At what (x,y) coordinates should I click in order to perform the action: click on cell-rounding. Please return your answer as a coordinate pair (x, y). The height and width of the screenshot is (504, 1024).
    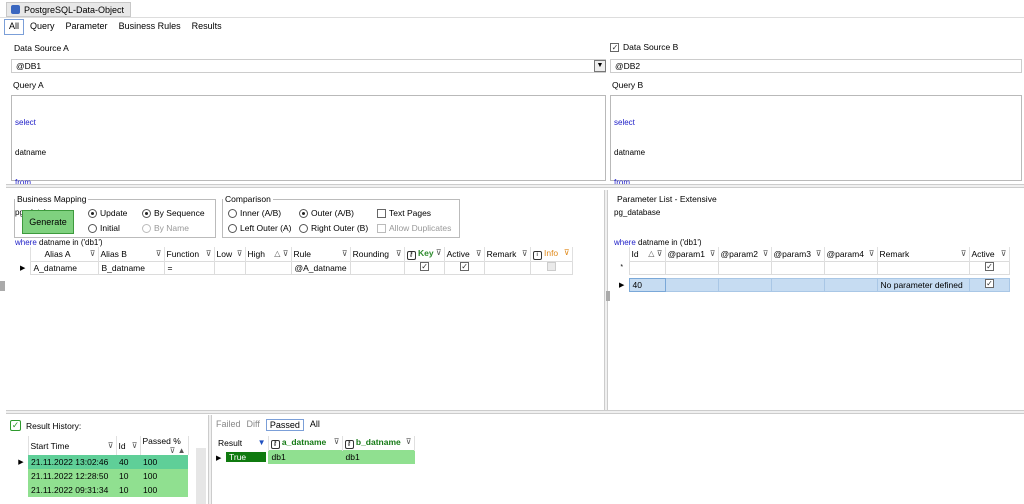
    Looking at the image, I should click on (377, 267).